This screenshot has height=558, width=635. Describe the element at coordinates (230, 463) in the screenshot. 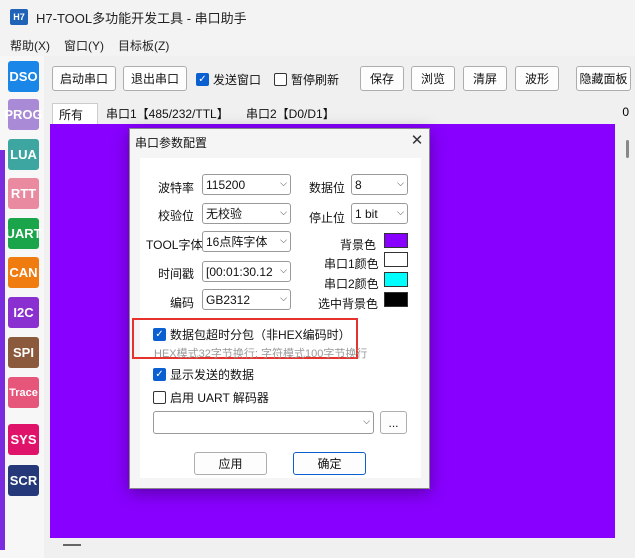

I see `apply-button: 应用` at that location.